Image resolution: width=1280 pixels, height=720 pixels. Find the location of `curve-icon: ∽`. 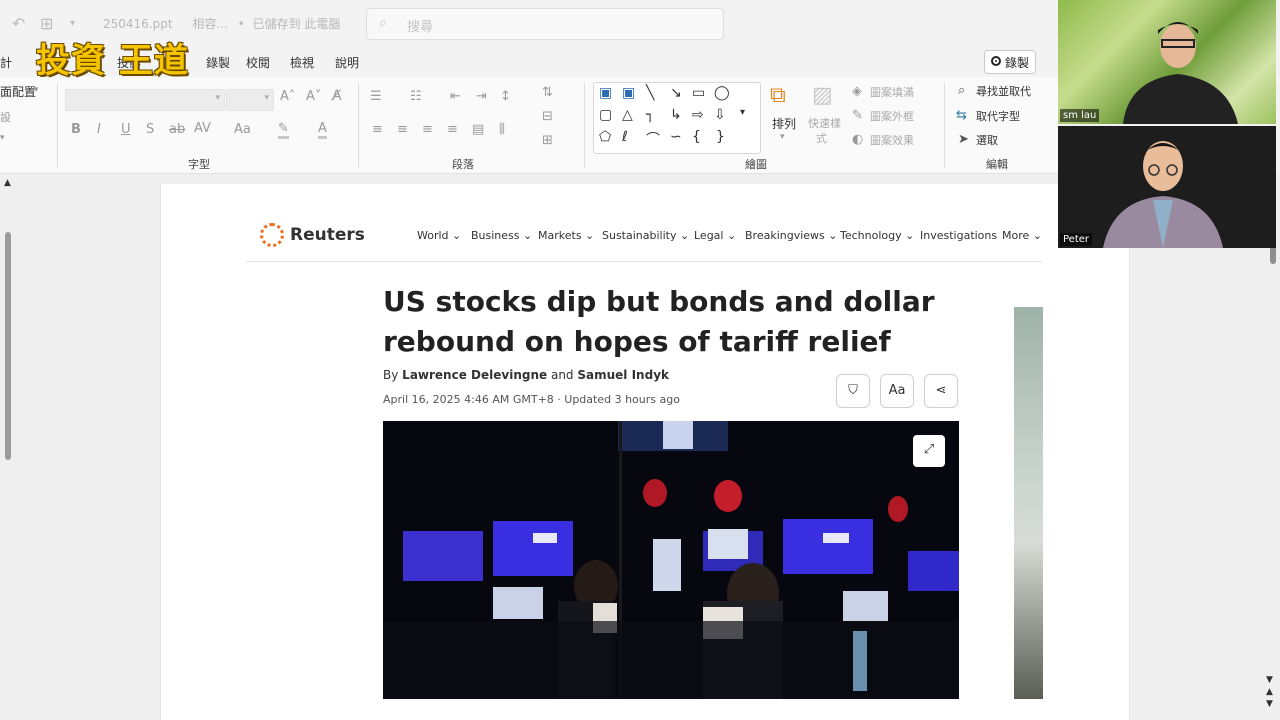

curve-icon: ∽ is located at coordinates (676, 137).